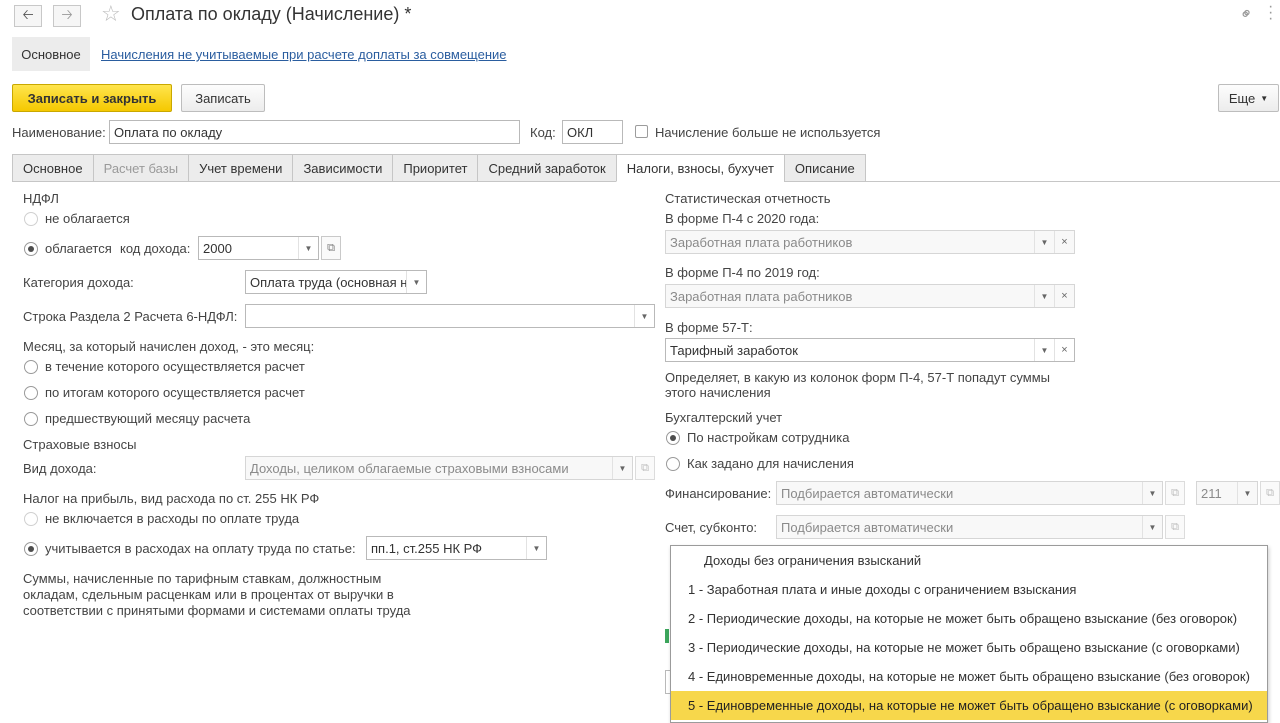 The image size is (1280, 723). Describe the element at coordinates (435, 168) in the screenshot. I see `tab-priority: Приоритет` at that location.